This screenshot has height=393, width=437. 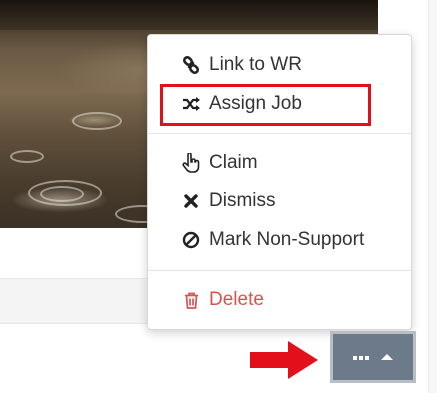 What do you see at coordinates (236, 299) in the screenshot?
I see `menu-item-label: Delete` at bounding box center [236, 299].